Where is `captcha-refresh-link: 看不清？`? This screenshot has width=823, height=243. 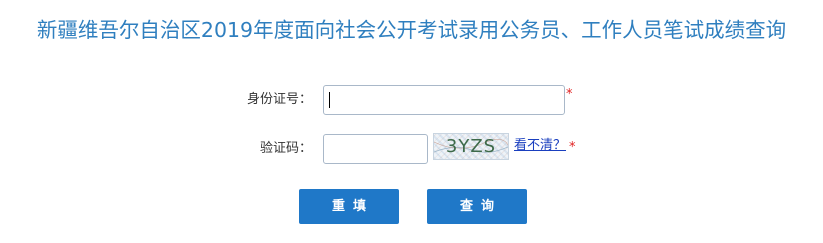
captcha-refresh-link: 看不清？ is located at coordinates (540, 146).